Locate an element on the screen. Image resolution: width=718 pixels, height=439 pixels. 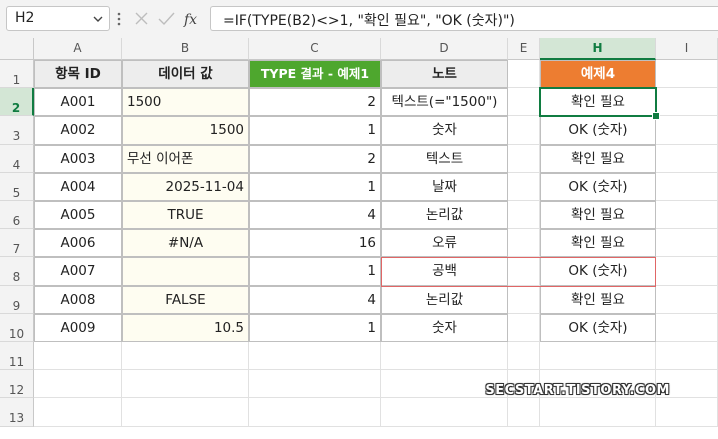
cell-note: 오류 is located at coordinates (444, 243).